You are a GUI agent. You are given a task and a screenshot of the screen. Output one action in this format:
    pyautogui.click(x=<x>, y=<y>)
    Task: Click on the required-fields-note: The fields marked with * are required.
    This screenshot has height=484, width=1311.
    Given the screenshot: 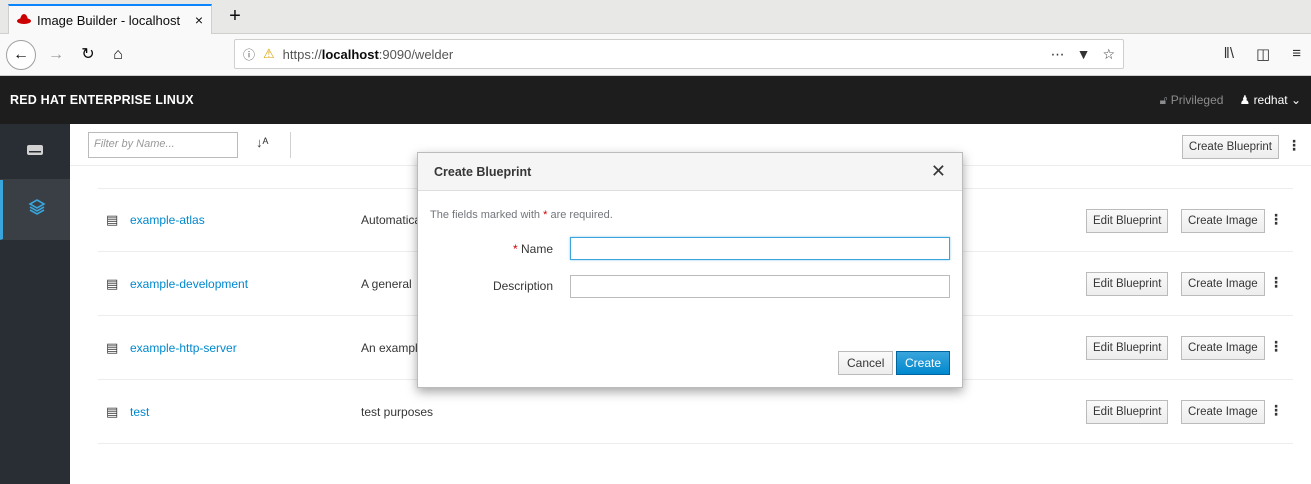 What is the action you would take?
    pyautogui.click(x=521, y=215)
    